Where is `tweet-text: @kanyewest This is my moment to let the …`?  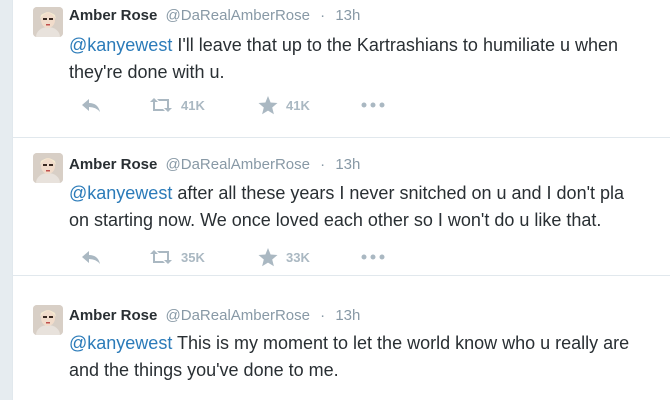 tweet-text: @kanyewest This is my moment to let the … is located at coordinates (369, 357).